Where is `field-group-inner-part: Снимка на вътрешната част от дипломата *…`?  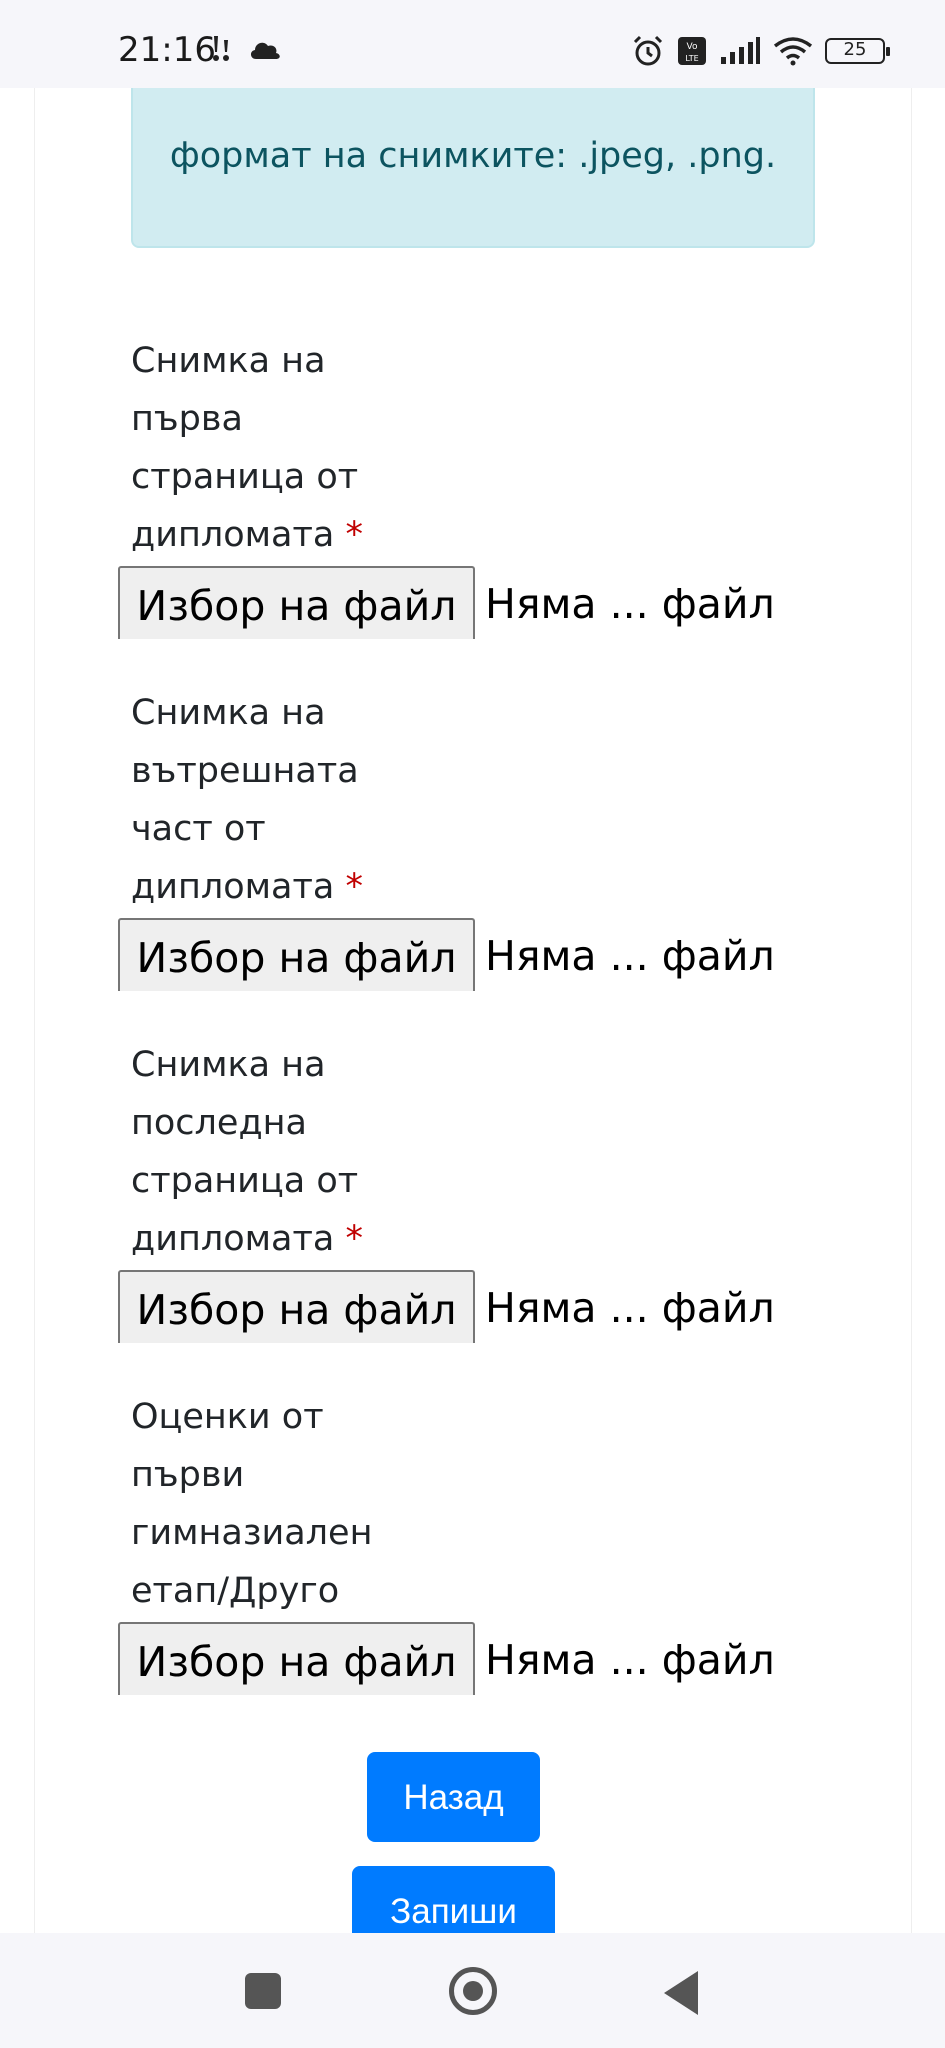 field-group-inner-part: Снимка на вътрешната част от дипломата *… is located at coordinates (474, 837).